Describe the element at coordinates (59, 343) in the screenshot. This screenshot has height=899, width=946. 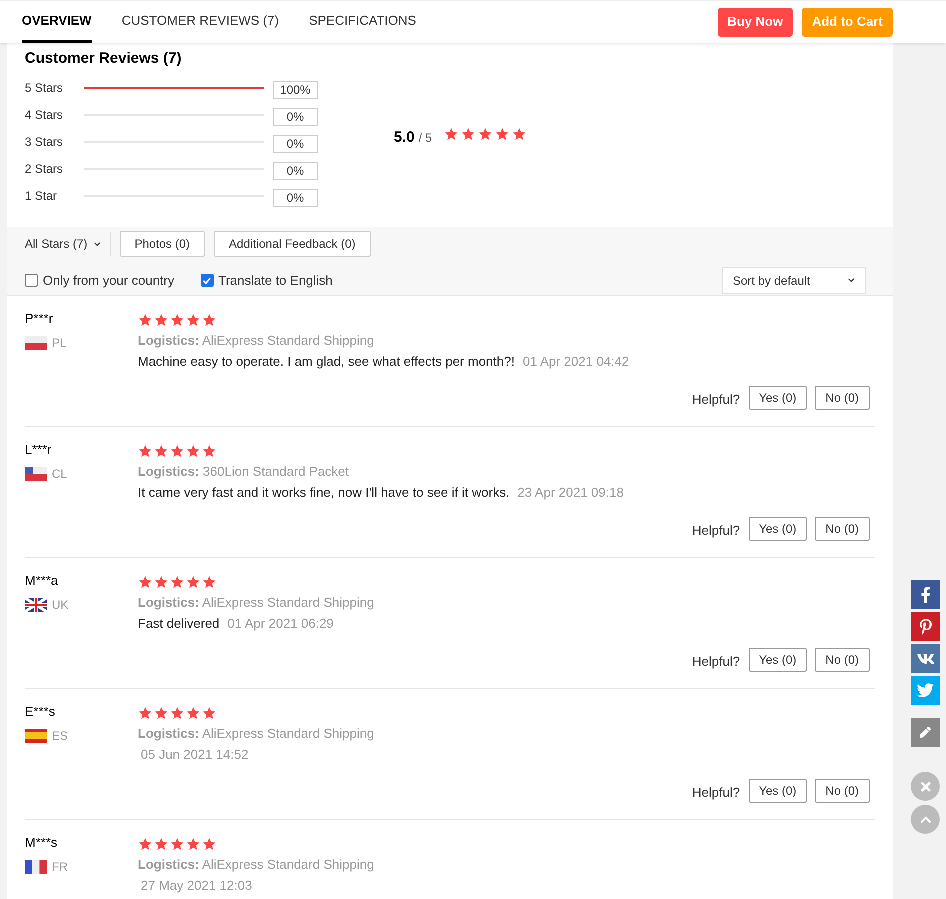
I see `country-code: PL` at that location.